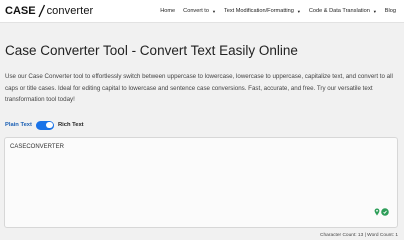  What do you see at coordinates (339, 11) in the screenshot?
I see `nav-code-data-translation-label: Code & Data Translation` at bounding box center [339, 11].